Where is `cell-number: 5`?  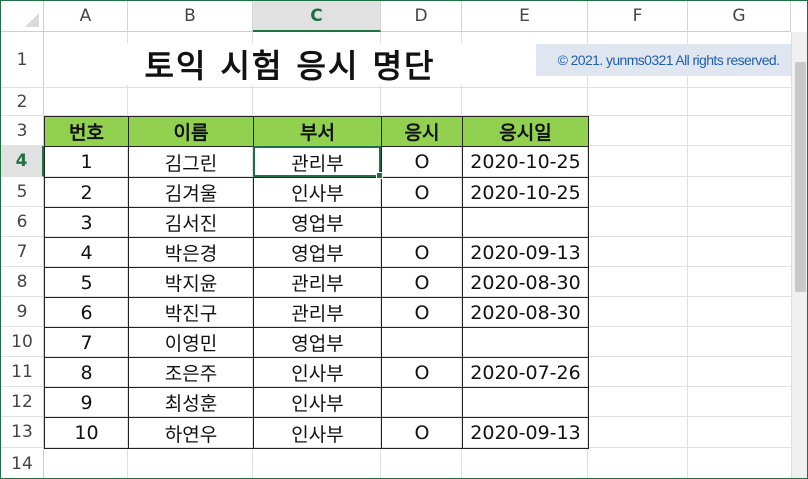 cell-number: 5 is located at coordinates (87, 283).